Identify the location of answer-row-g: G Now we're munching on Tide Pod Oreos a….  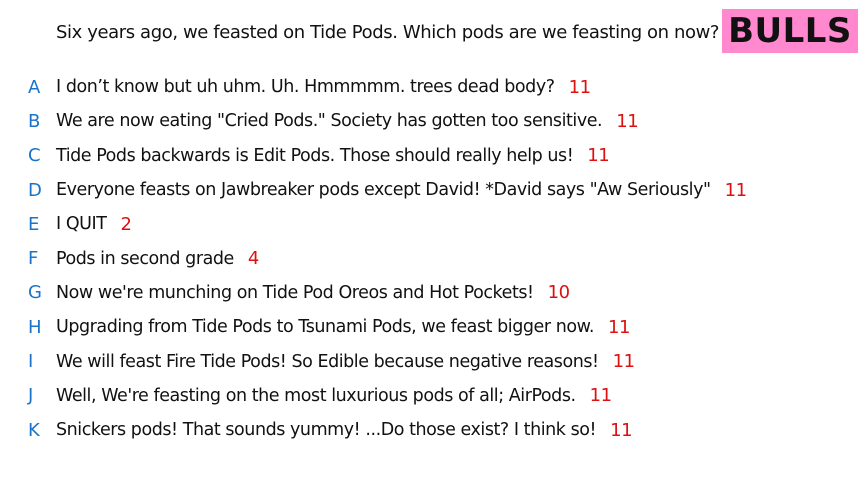
(432, 293).